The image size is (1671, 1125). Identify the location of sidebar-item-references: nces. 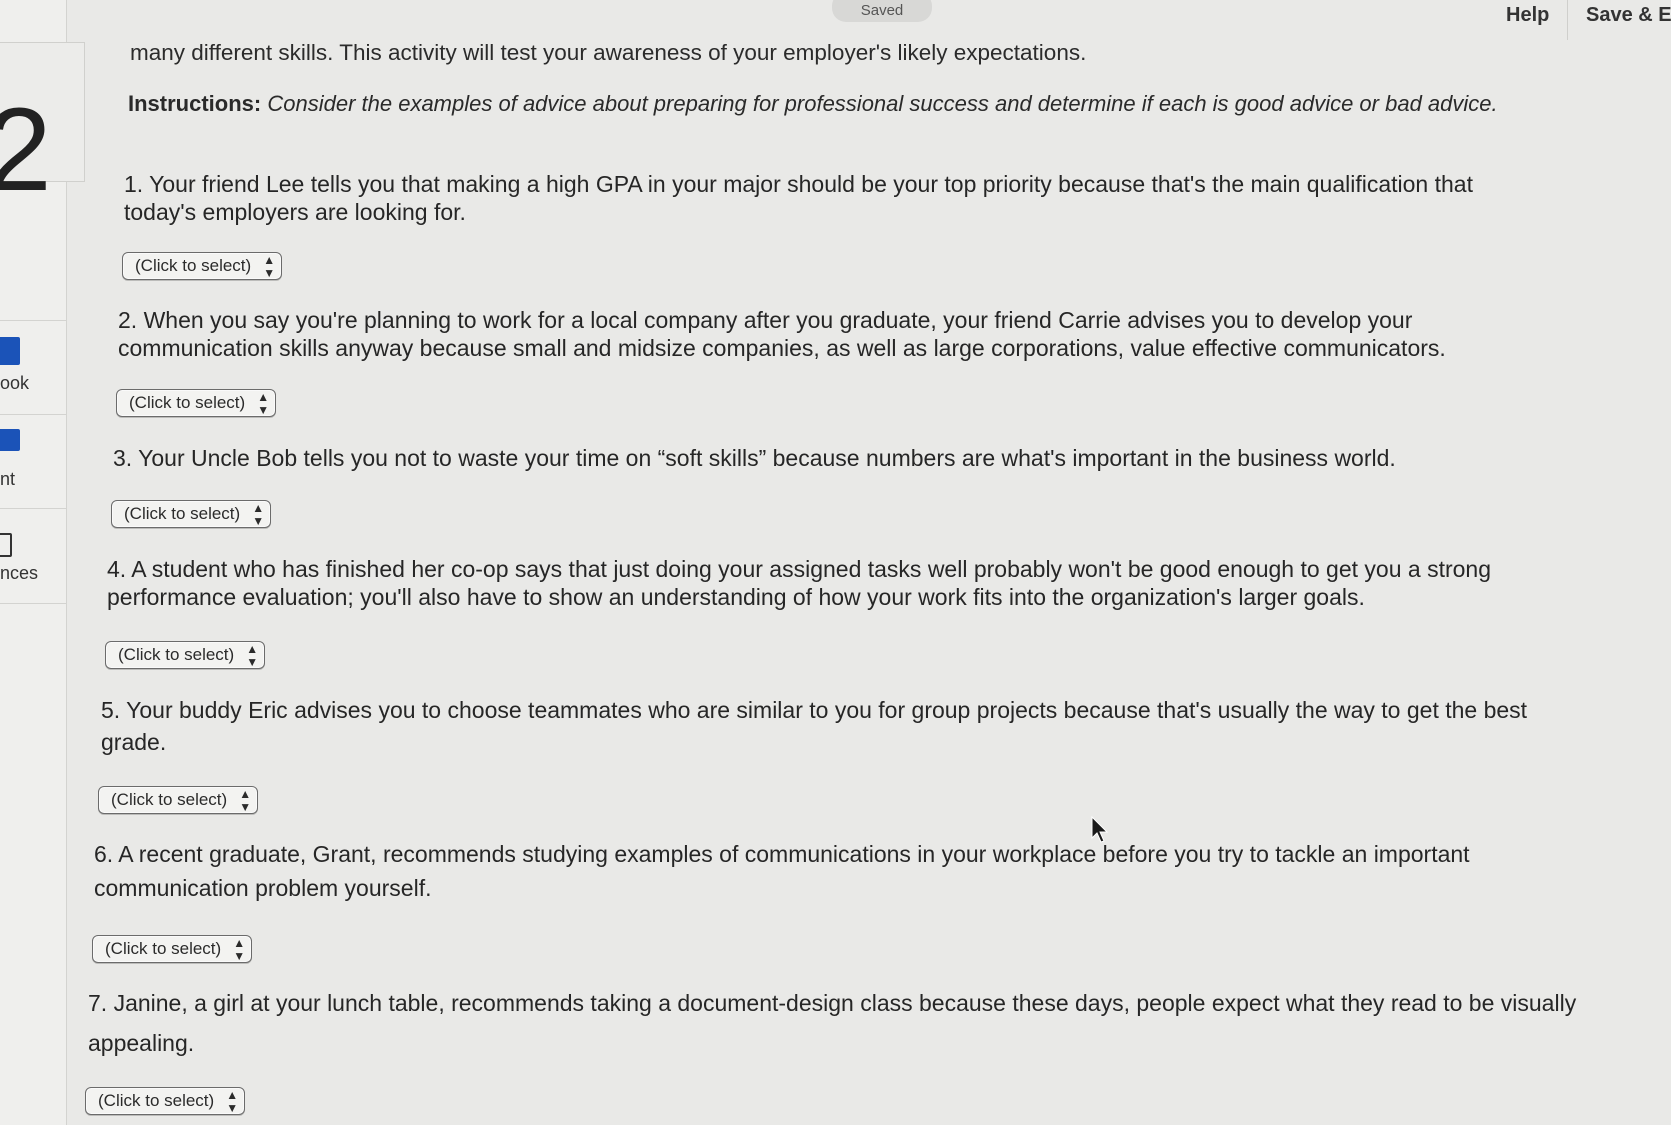
(33, 556).